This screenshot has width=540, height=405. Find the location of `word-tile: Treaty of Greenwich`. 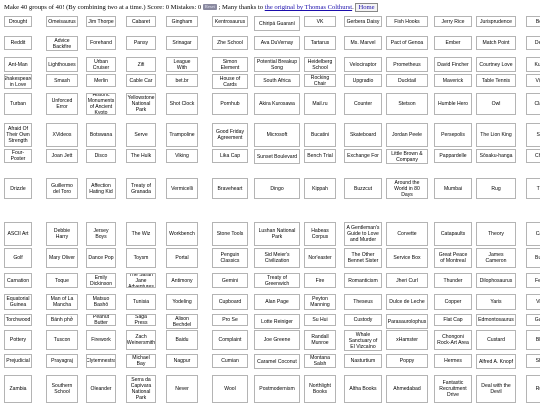

word-tile: Treaty of Greenwich is located at coordinates (277, 280).